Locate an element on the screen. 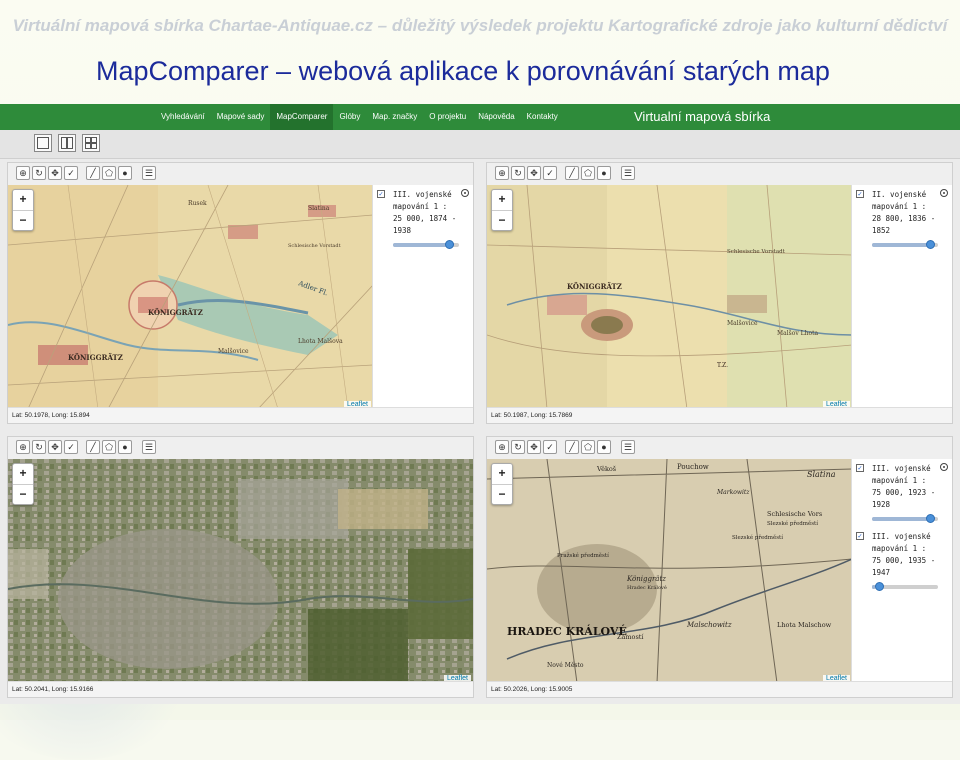  map-label: Malšovice is located at coordinates (742, 323).